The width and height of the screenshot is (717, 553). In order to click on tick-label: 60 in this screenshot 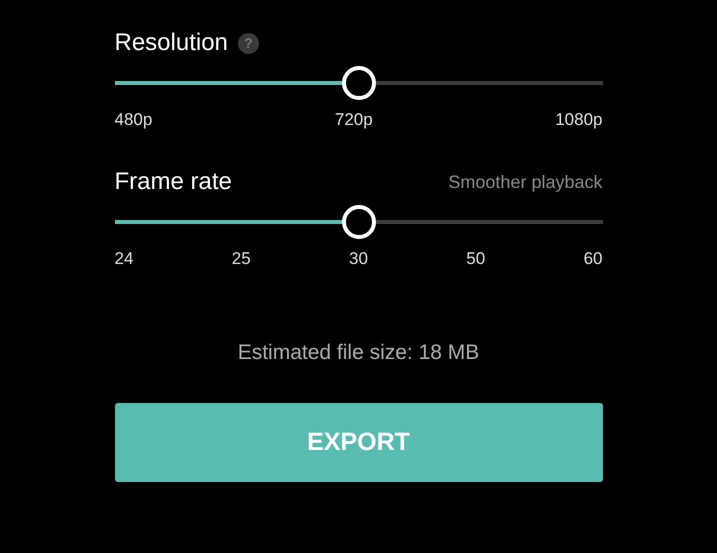, I will do `click(593, 259)`.